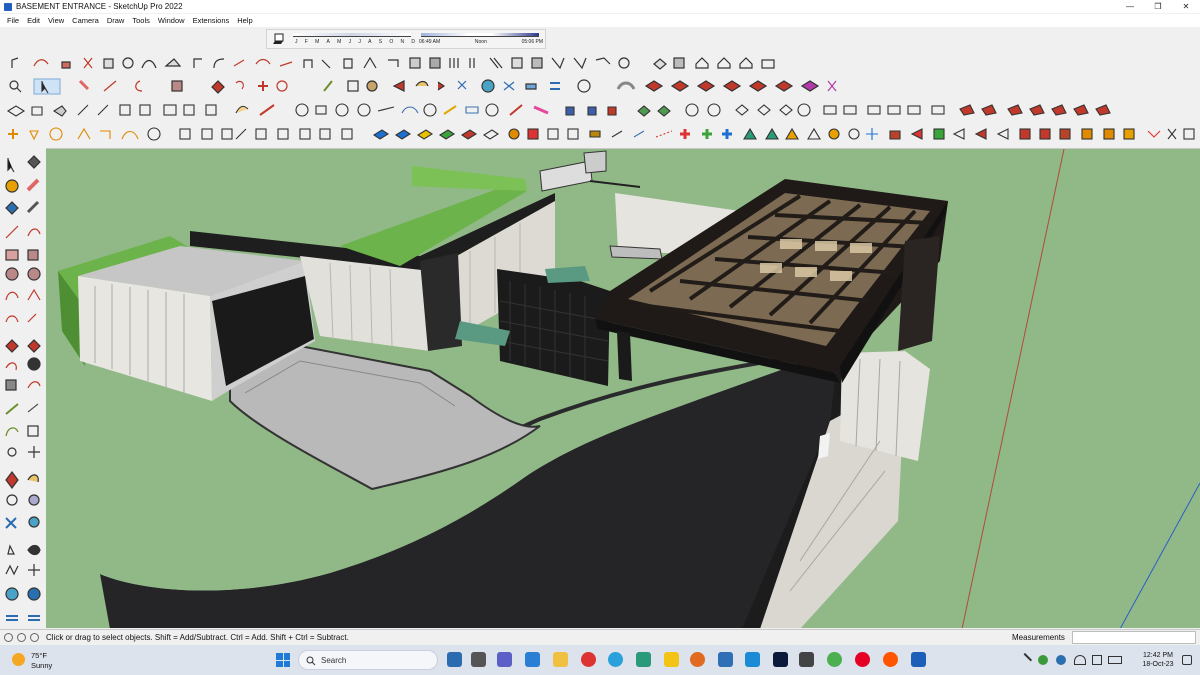 The height and width of the screenshot is (675, 1200). What do you see at coordinates (1130, 6) in the screenshot?
I see `minimize-button: —` at bounding box center [1130, 6].